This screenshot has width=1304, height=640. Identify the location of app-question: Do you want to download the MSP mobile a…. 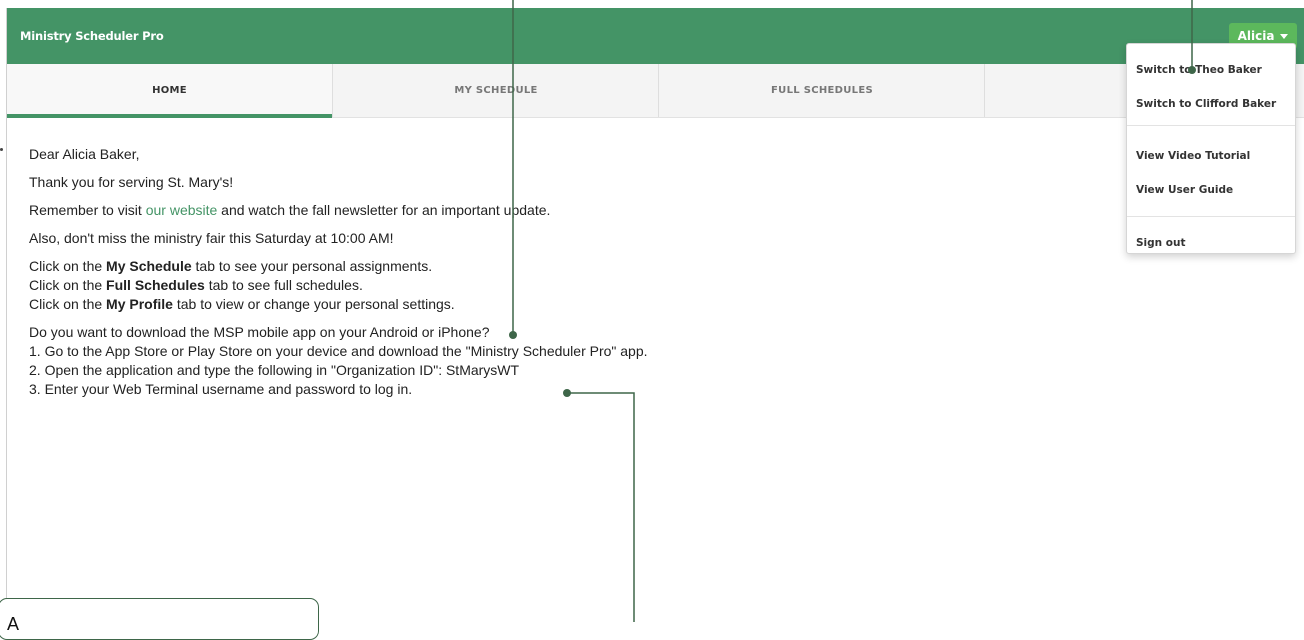
(259, 332).